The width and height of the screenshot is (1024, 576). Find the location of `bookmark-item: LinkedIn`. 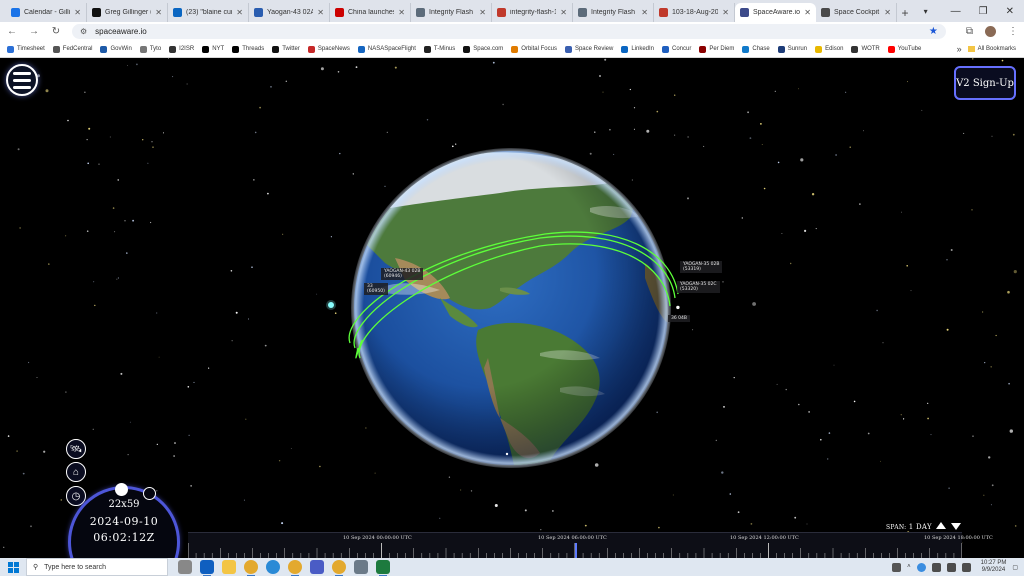

bookmark-item: LinkedIn is located at coordinates (637, 49).